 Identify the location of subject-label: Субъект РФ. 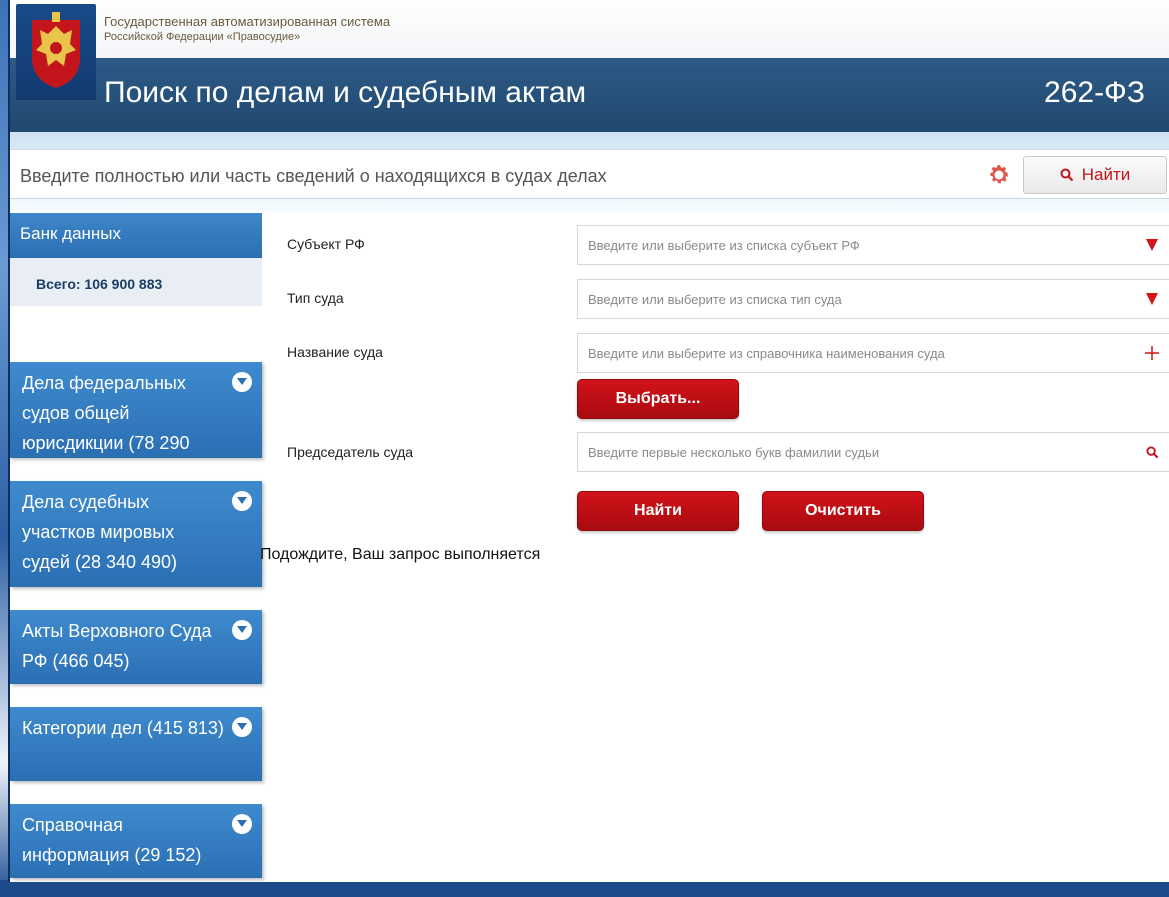
(326, 244).